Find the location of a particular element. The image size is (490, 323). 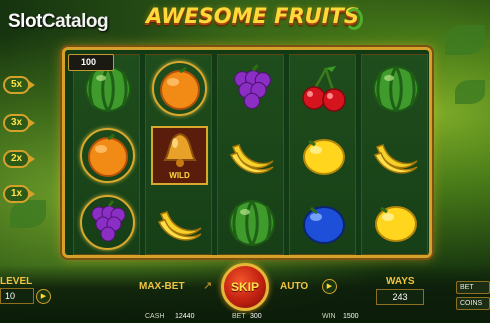

auto-spin-button: AUTO is located at coordinates (294, 286).